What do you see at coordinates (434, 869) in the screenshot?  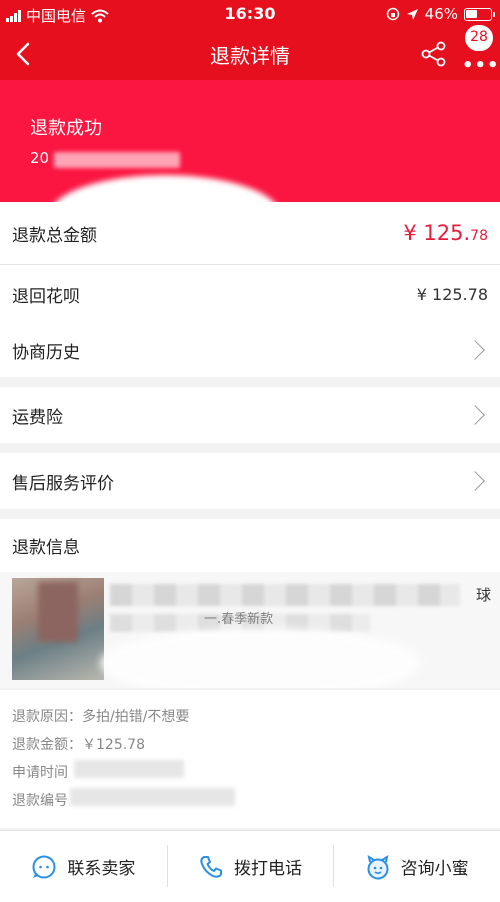 I see `assistant-label: 咨询小蜜` at bounding box center [434, 869].